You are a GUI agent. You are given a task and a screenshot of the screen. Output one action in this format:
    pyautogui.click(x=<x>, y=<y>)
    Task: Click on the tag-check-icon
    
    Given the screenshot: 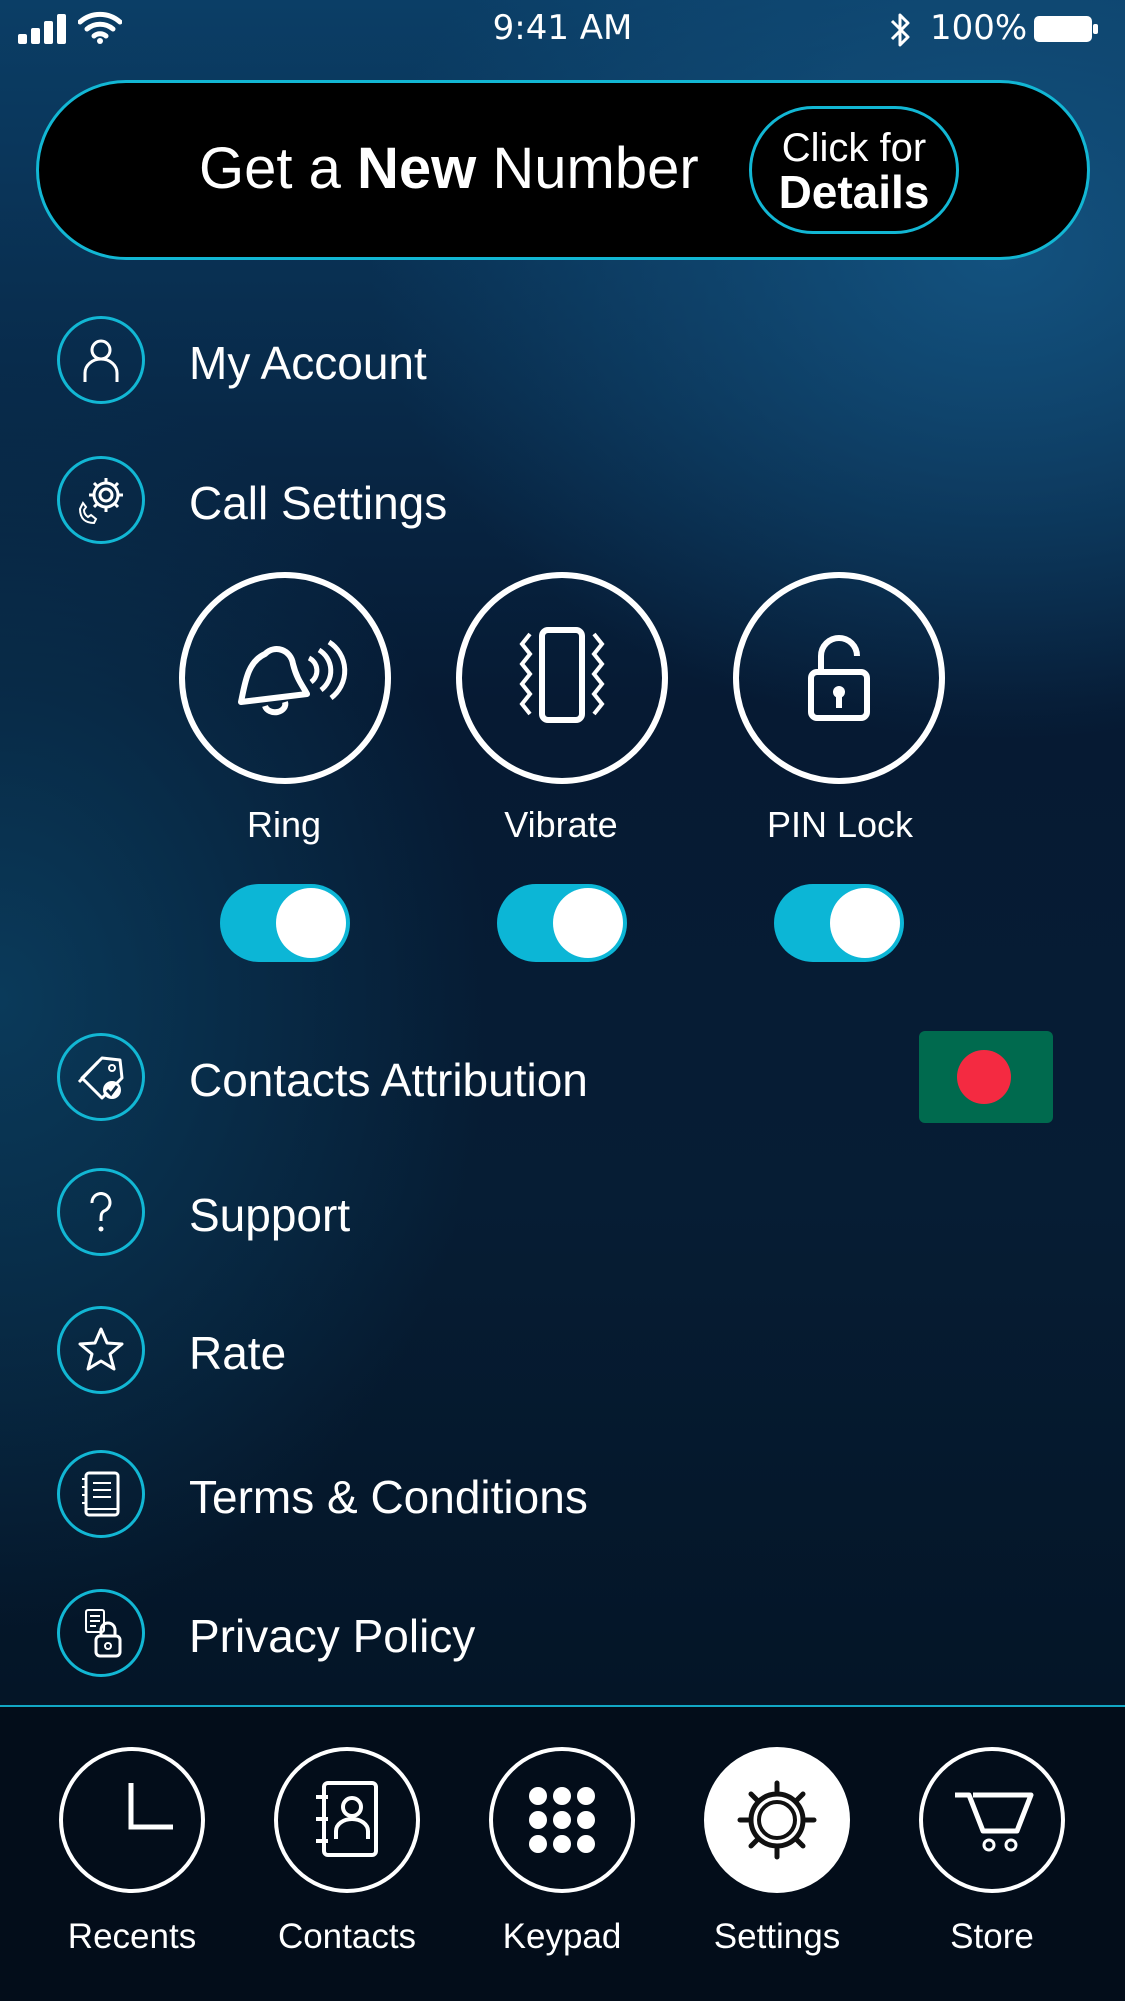 What is the action you would take?
    pyautogui.click(x=101, y=1077)
    